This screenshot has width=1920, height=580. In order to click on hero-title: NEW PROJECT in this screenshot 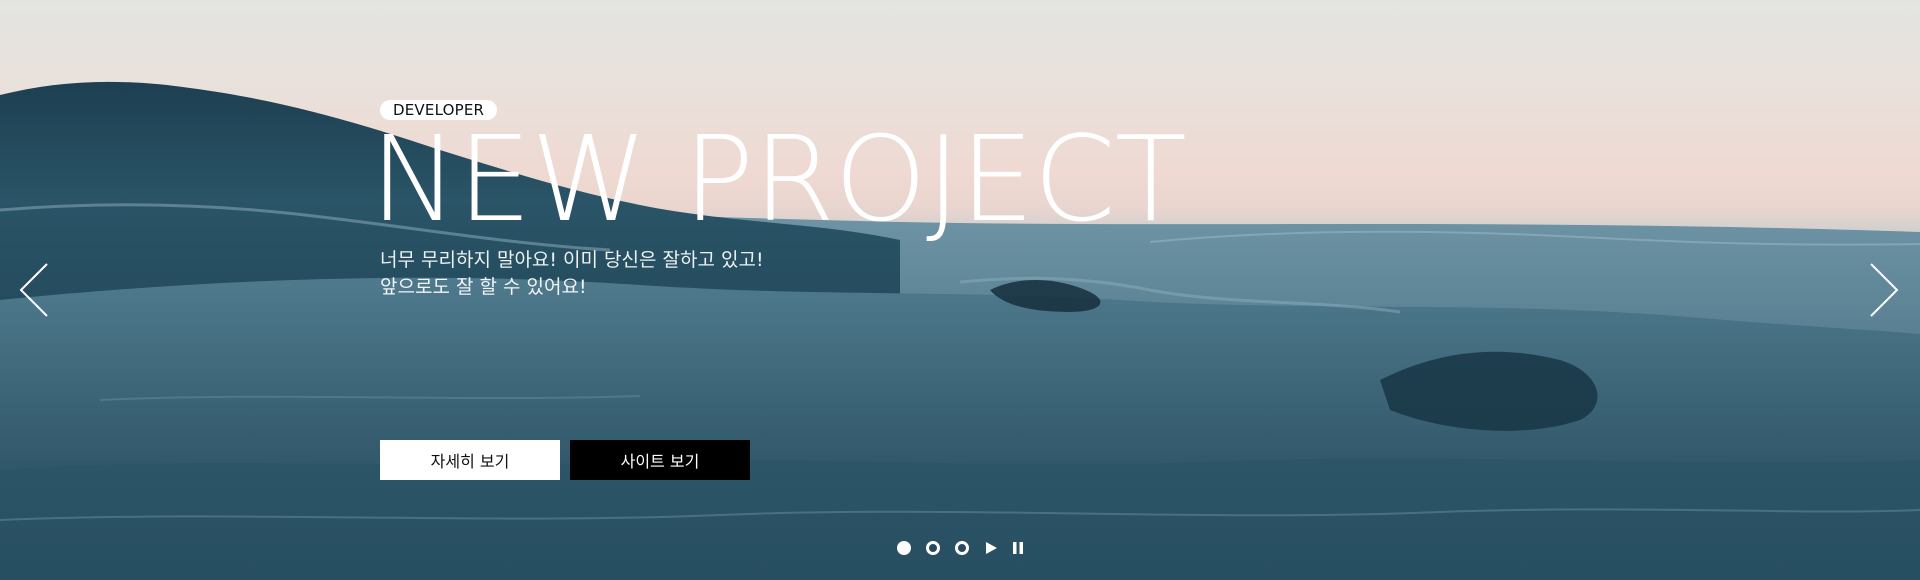, I will do `click(778, 179)`.